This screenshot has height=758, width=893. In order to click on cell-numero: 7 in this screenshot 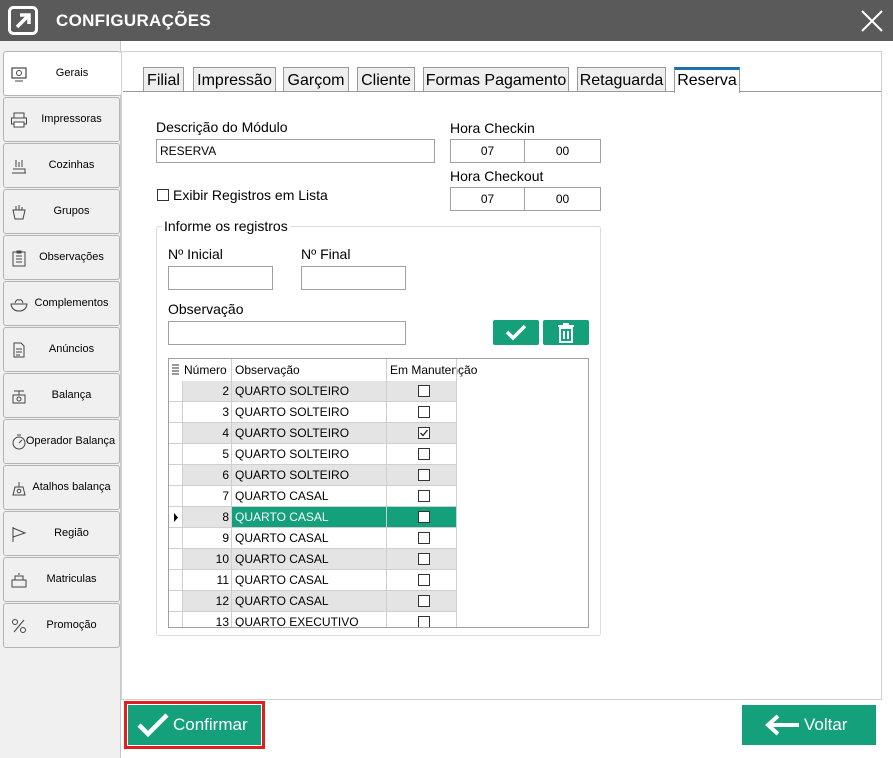, I will do `click(207, 496)`.